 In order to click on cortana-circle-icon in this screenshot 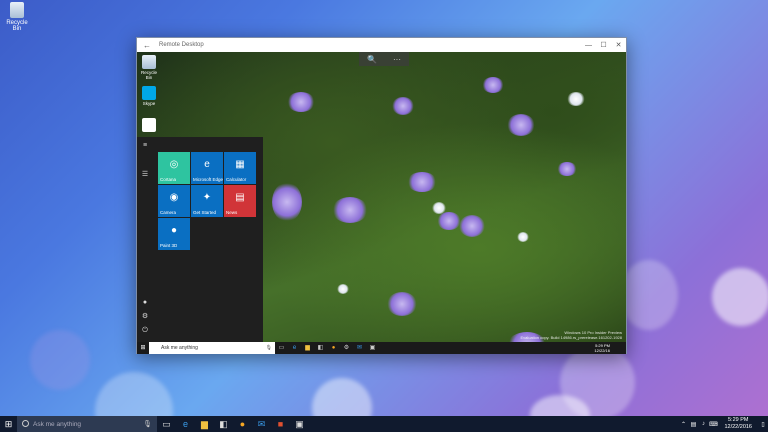, I will do `click(25, 423)`.